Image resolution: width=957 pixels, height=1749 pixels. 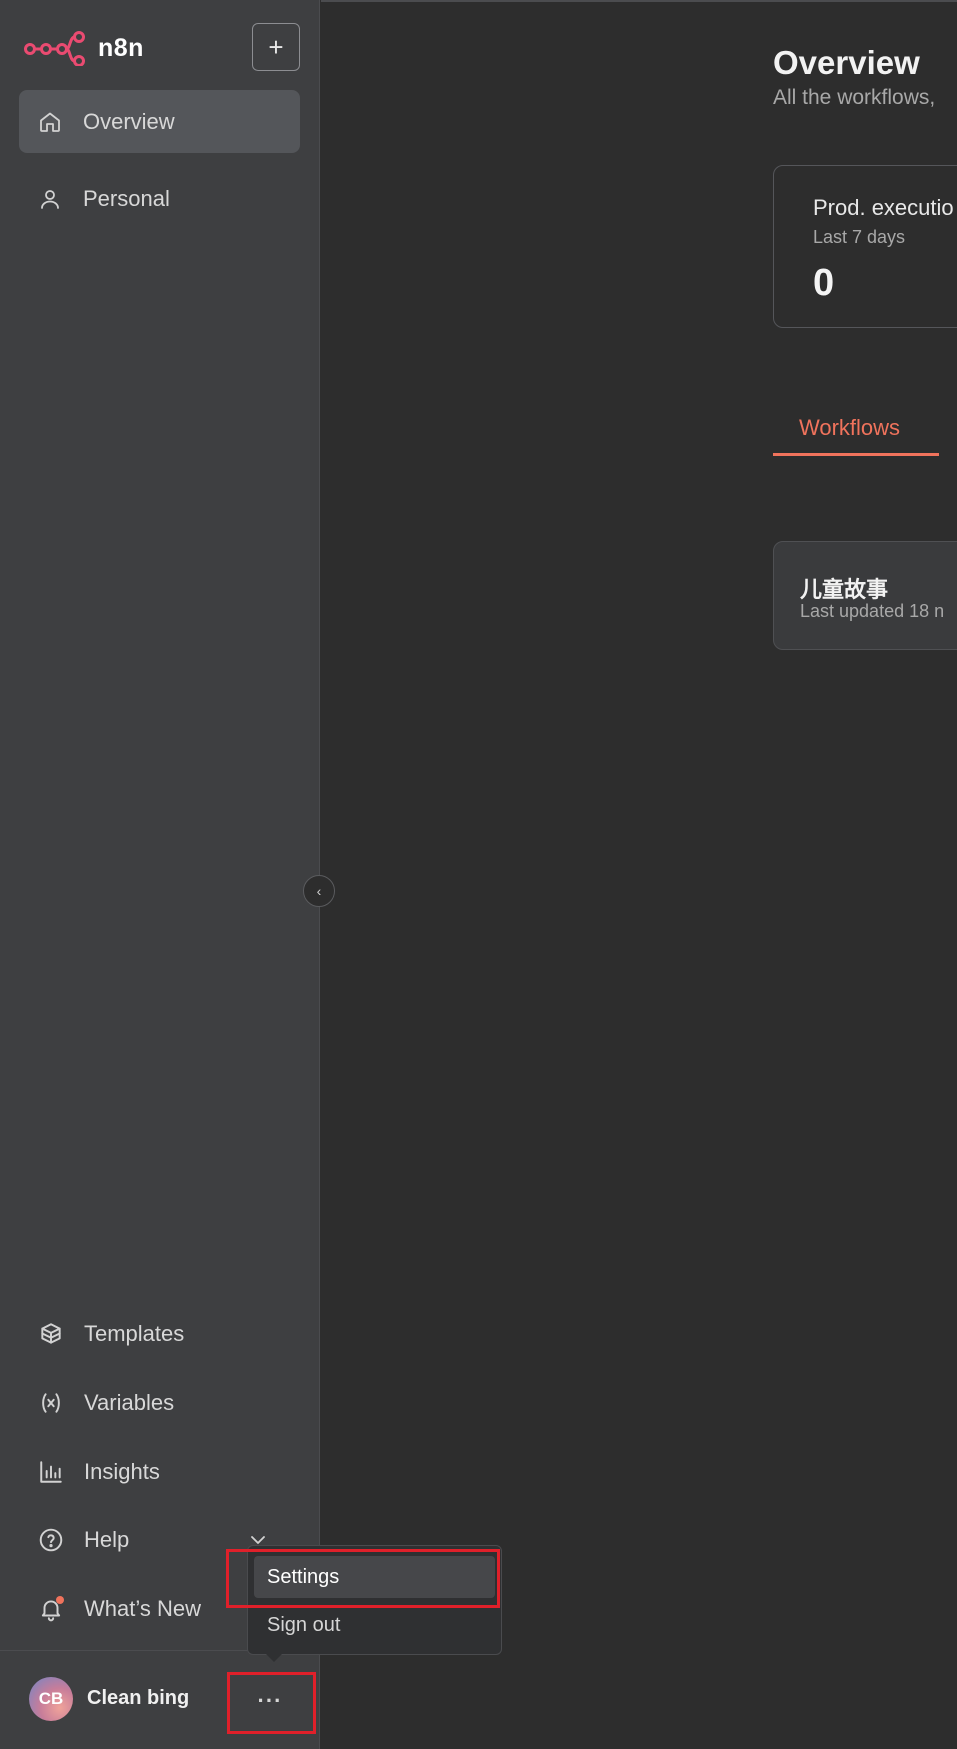 I want to click on sidebar-item-overview: Overview, so click(x=159, y=121).